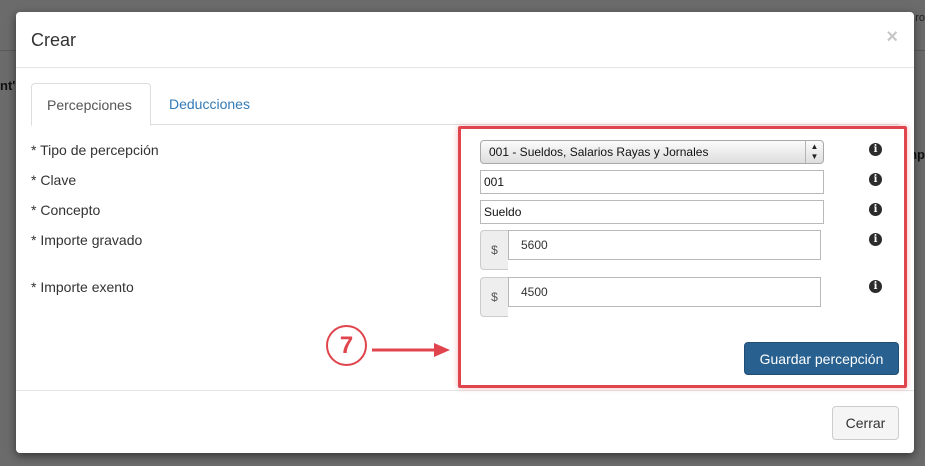 The image size is (925, 466). What do you see at coordinates (87, 240) in the screenshot?
I see `importe-gravado-label: * Importe gravado` at bounding box center [87, 240].